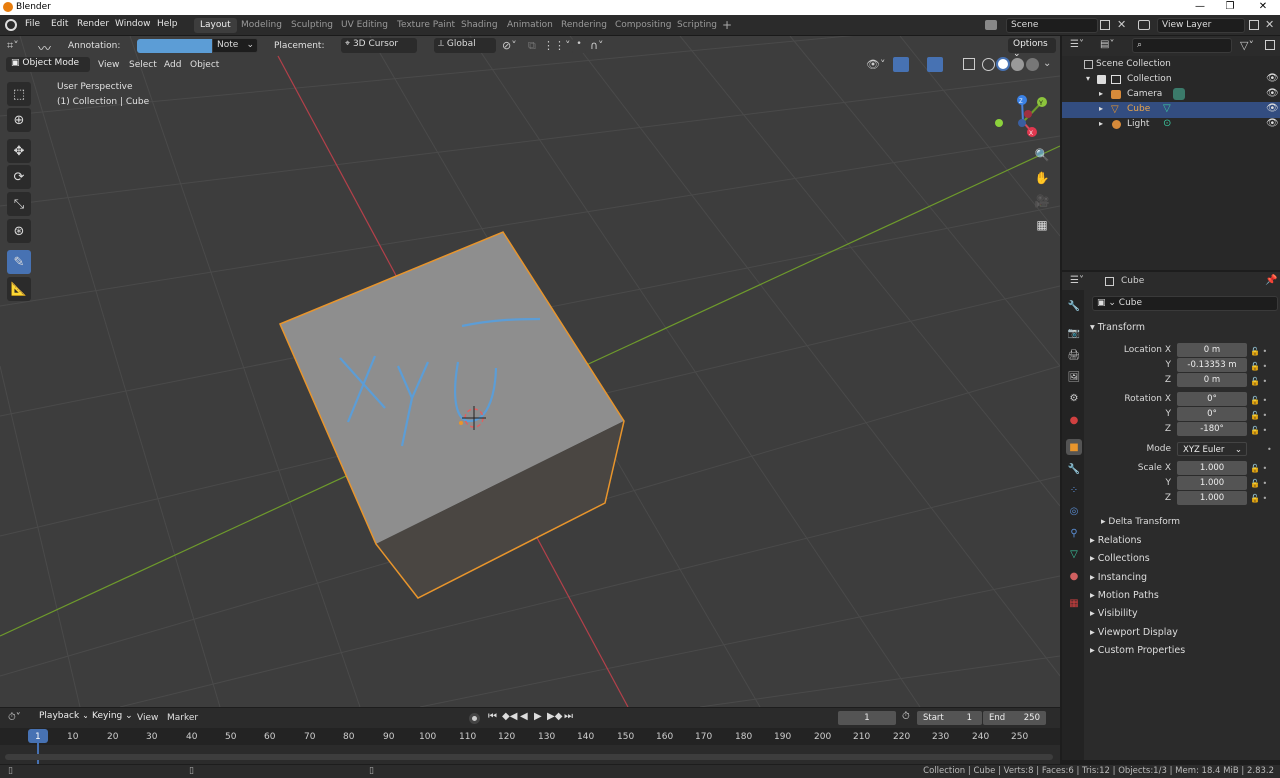 This screenshot has width=1280, height=778. I want to click on outliner-row-camera: ▸ Camera 👁, so click(1171, 95).